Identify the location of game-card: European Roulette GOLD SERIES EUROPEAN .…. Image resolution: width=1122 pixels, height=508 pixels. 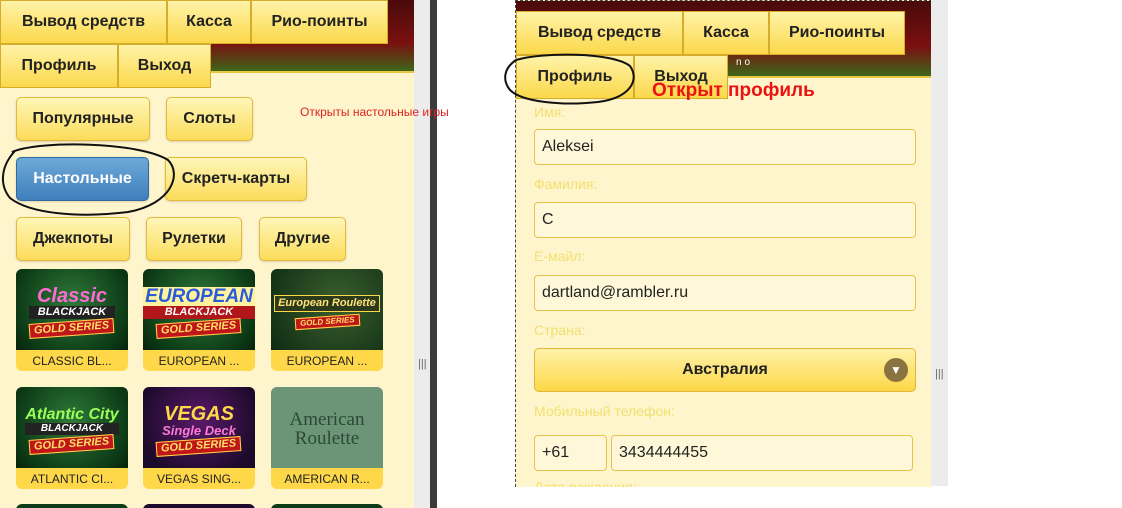
(327, 320).